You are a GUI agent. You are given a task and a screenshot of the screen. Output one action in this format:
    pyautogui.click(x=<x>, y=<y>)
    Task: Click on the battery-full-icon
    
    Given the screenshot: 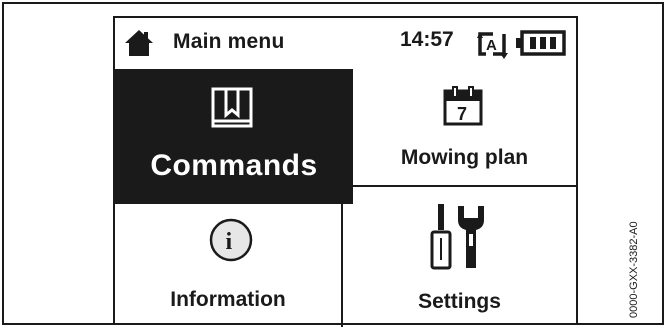 What is the action you would take?
    pyautogui.click(x=541, y=43)
    